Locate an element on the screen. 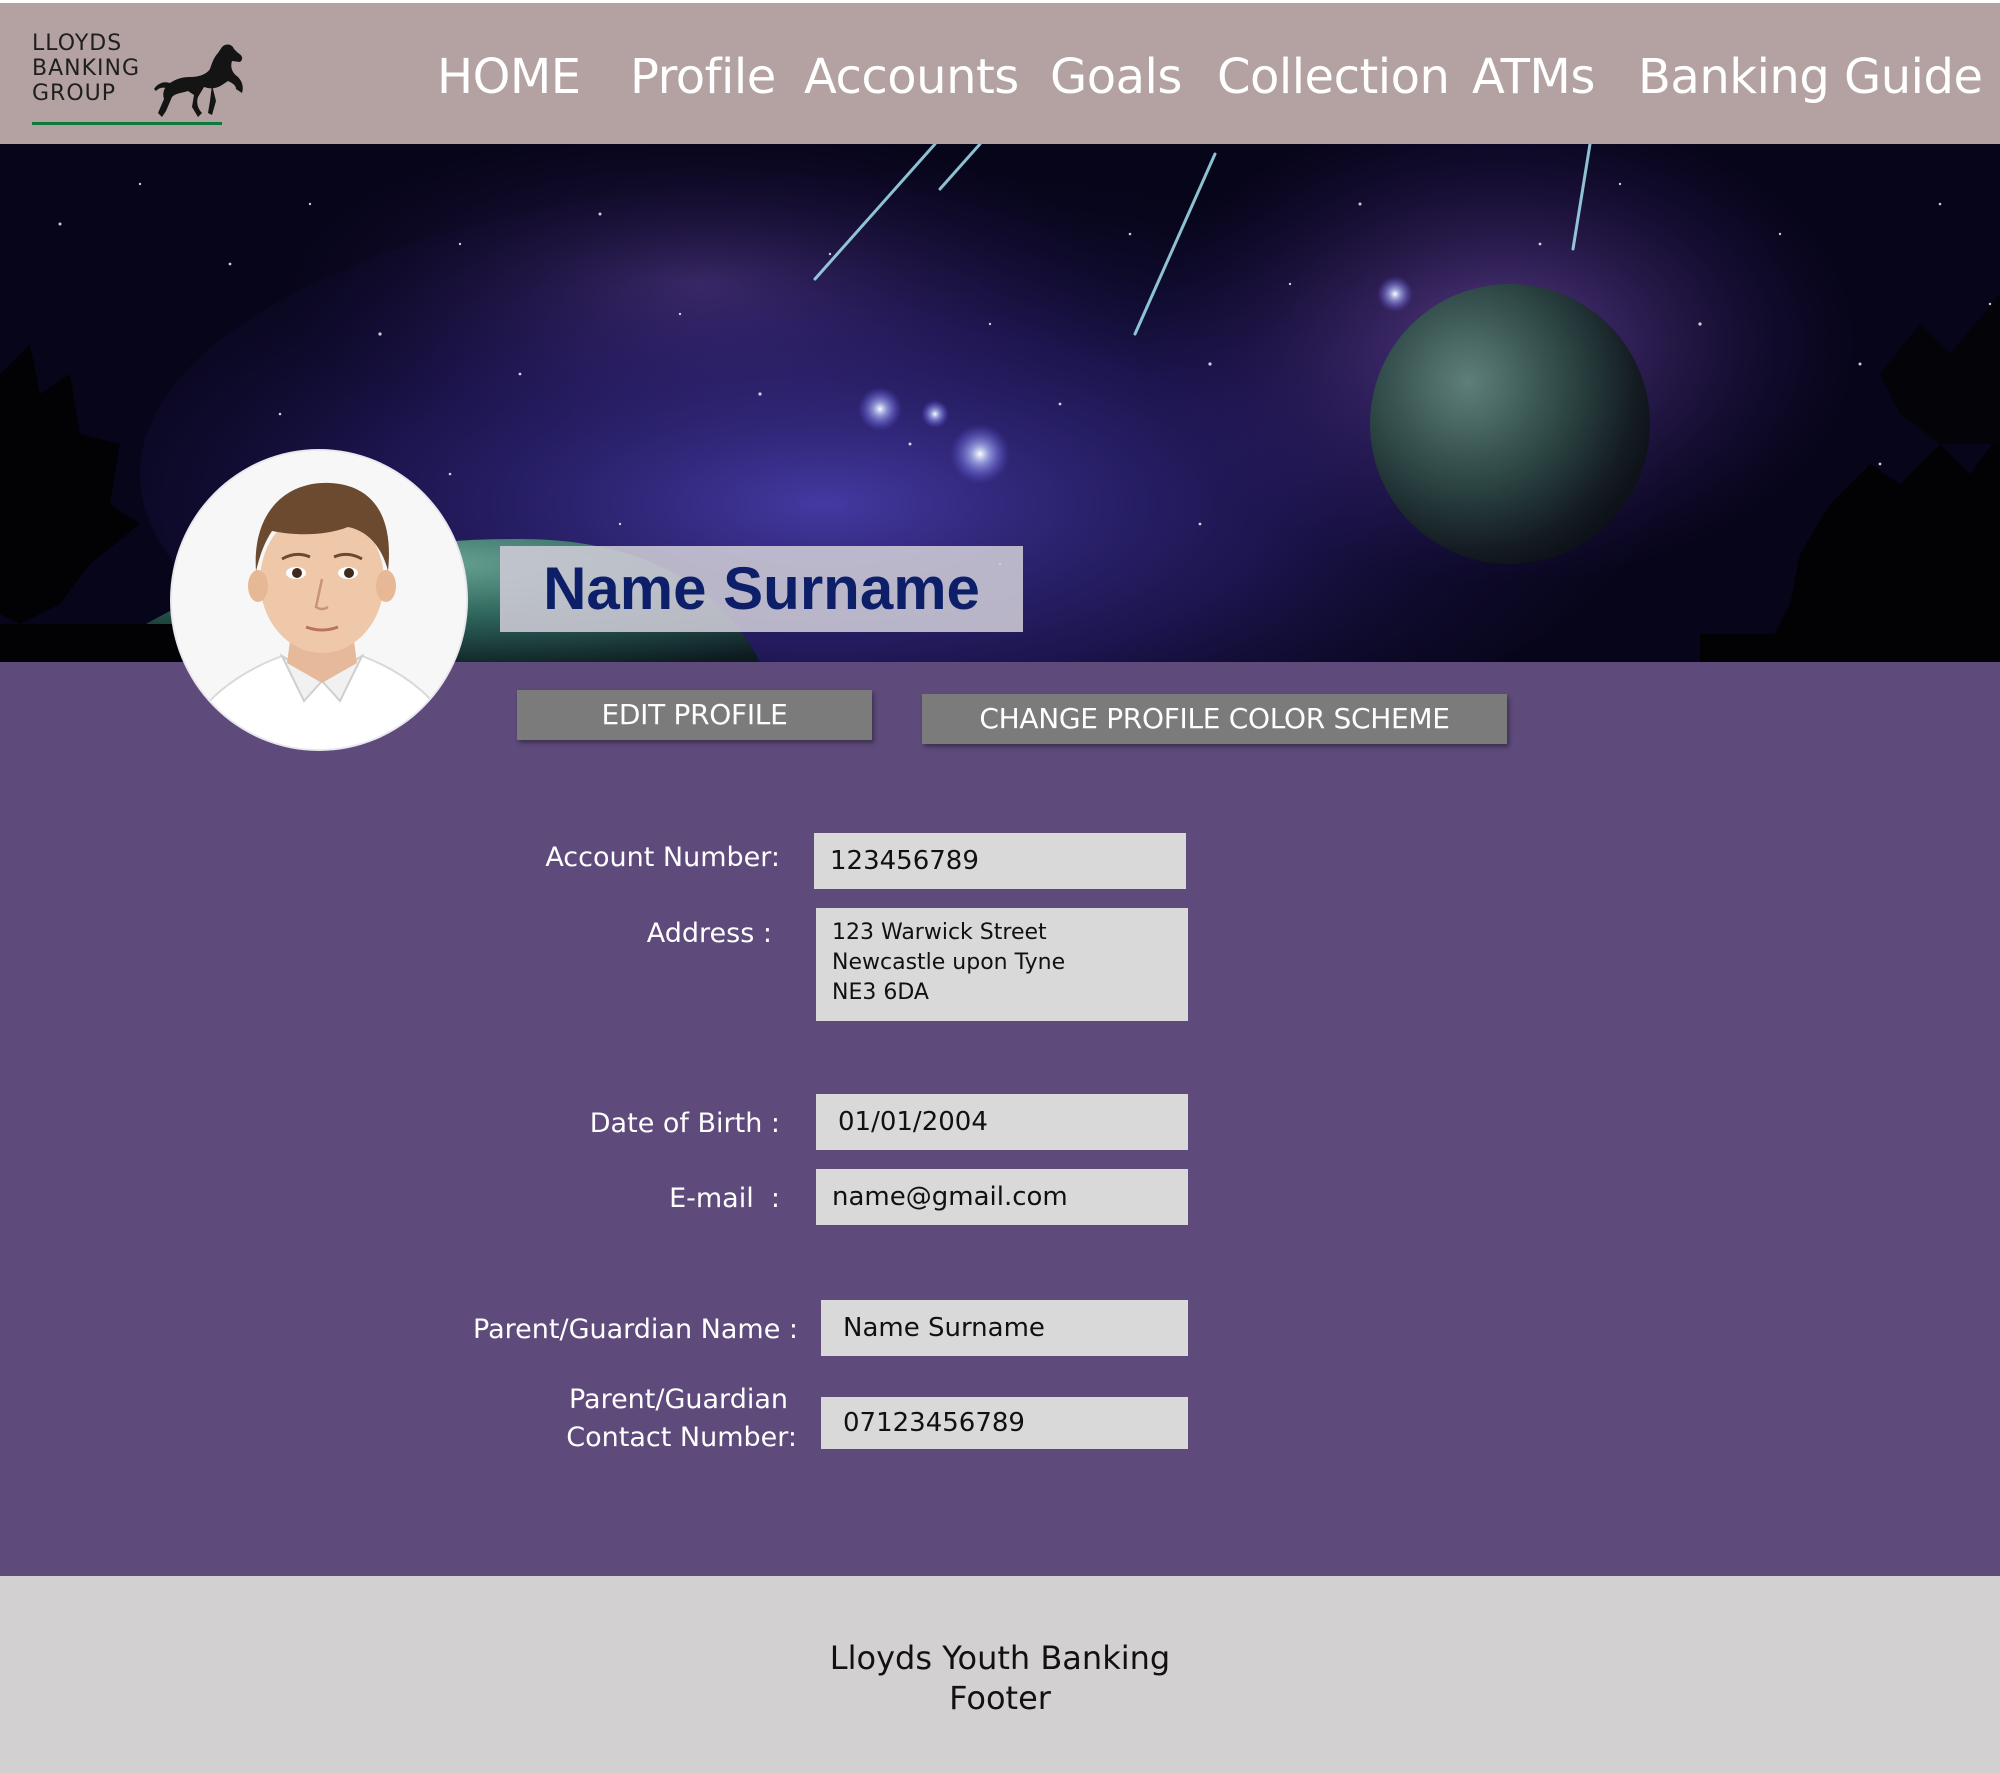 This screenshot has height=1773, width=2000. child-portrait-image is located at coordinates (319, 600).